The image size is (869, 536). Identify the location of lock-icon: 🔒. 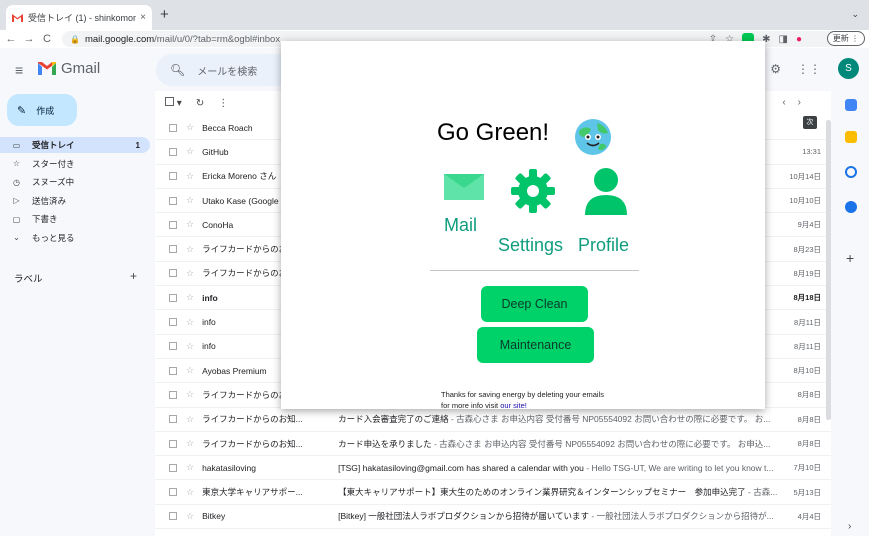
(75, 39).